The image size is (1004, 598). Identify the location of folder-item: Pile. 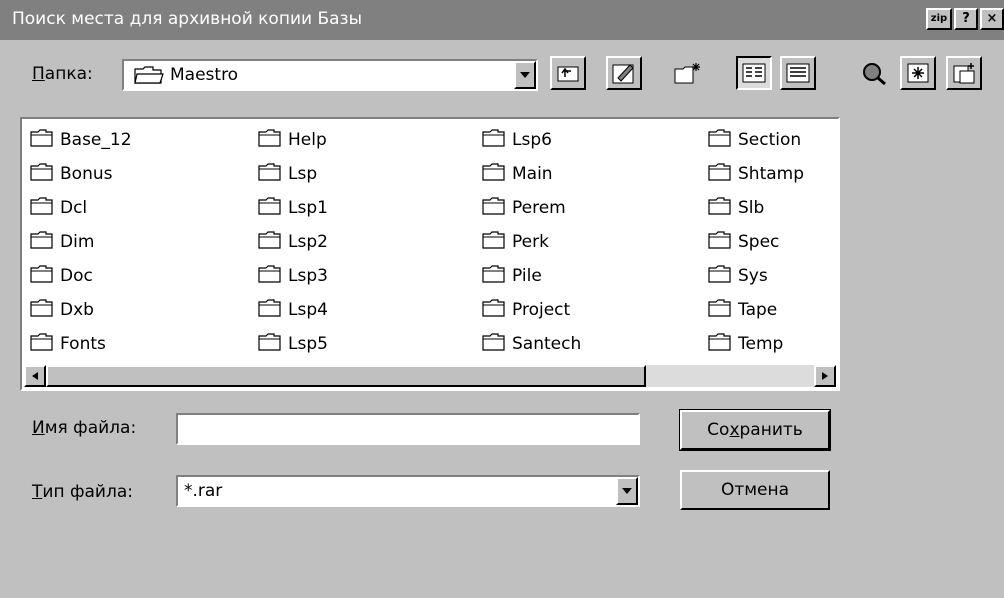
(531, 276).